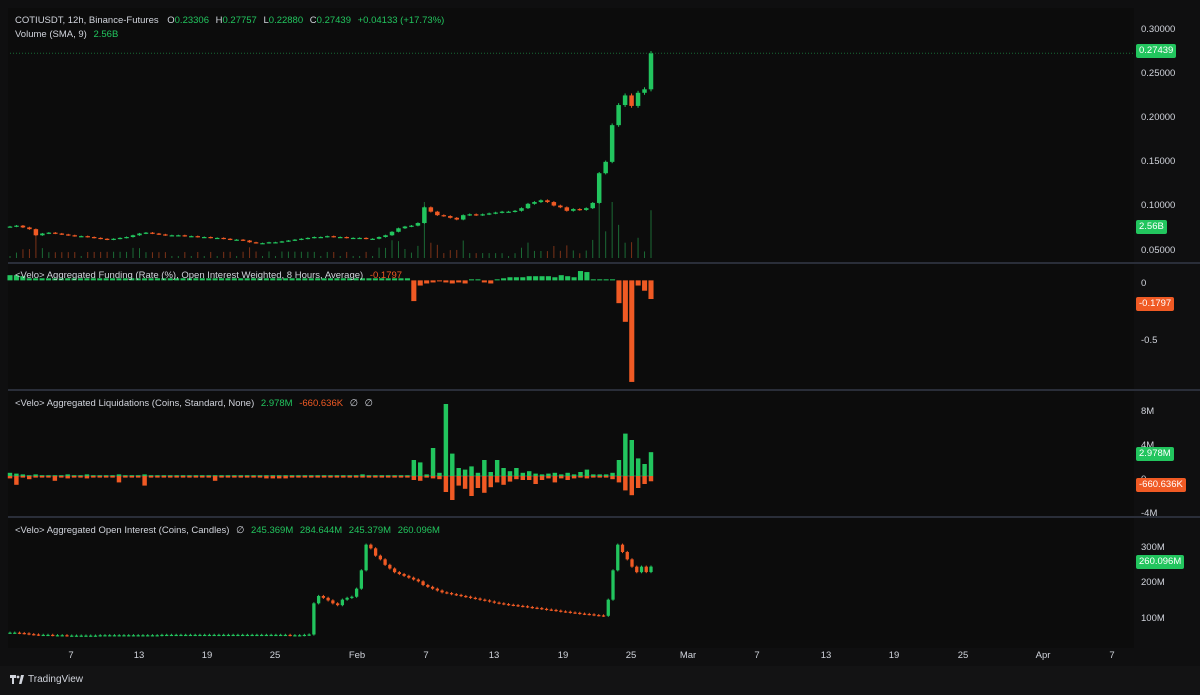  I want to click on open-interest-null: ∅, so click(240, 530).